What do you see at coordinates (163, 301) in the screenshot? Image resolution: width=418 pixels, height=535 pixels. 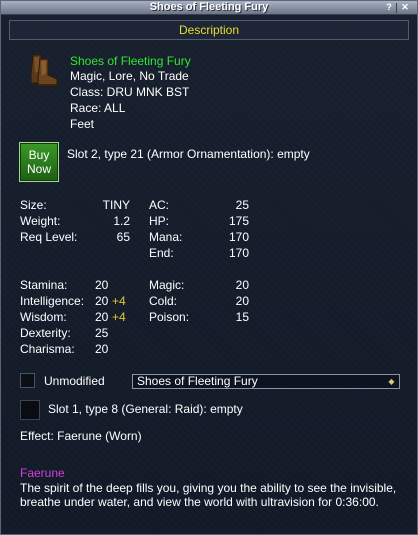 I see `resist-label-cold: Cold:` at bounding box center [163, 301].